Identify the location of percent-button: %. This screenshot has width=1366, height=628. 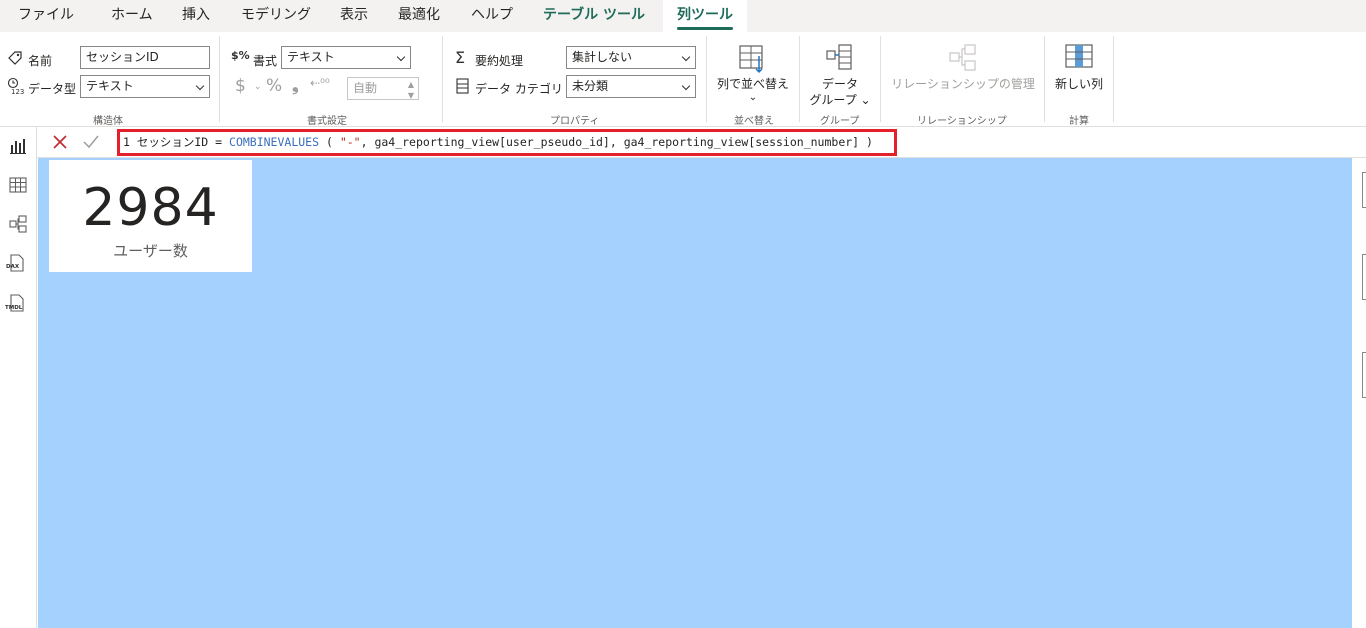
(274, 86).